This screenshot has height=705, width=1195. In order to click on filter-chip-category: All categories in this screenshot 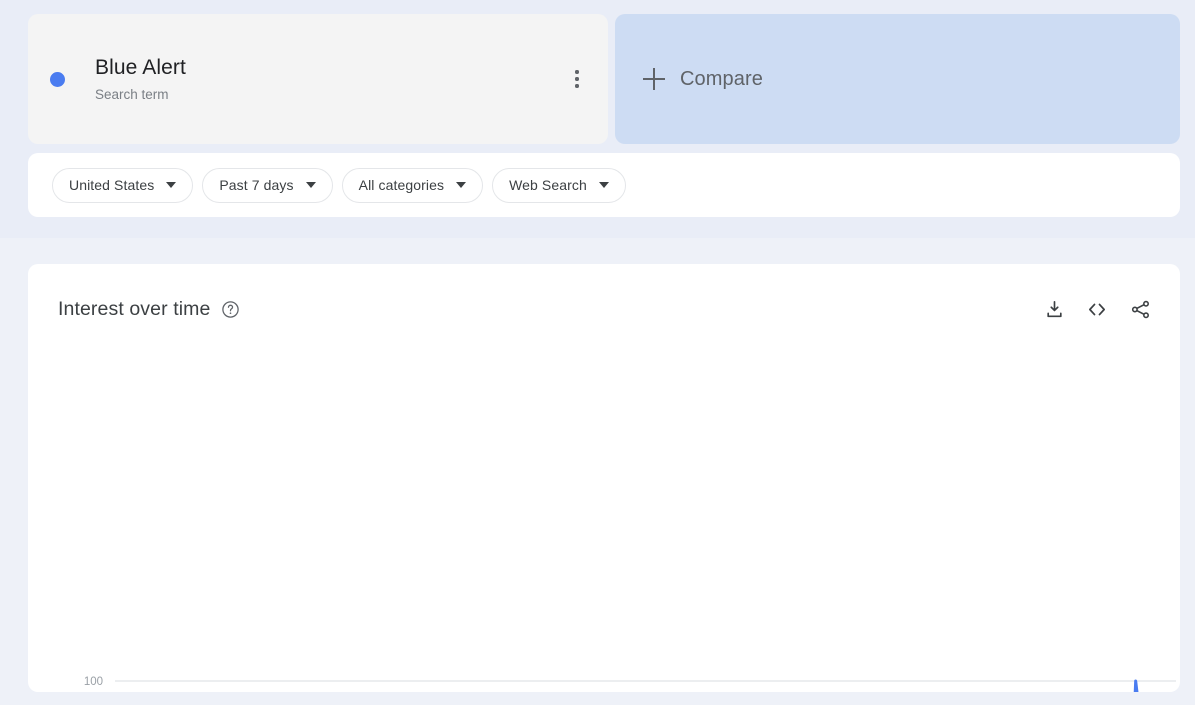, I will do `click(412, 185)`.